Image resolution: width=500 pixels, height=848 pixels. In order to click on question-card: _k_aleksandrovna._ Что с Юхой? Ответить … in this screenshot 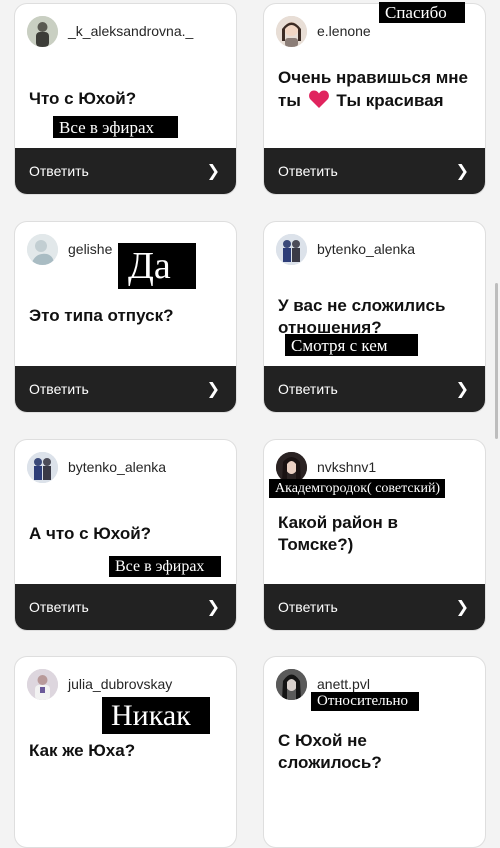, I will do `click(125, 99)`.